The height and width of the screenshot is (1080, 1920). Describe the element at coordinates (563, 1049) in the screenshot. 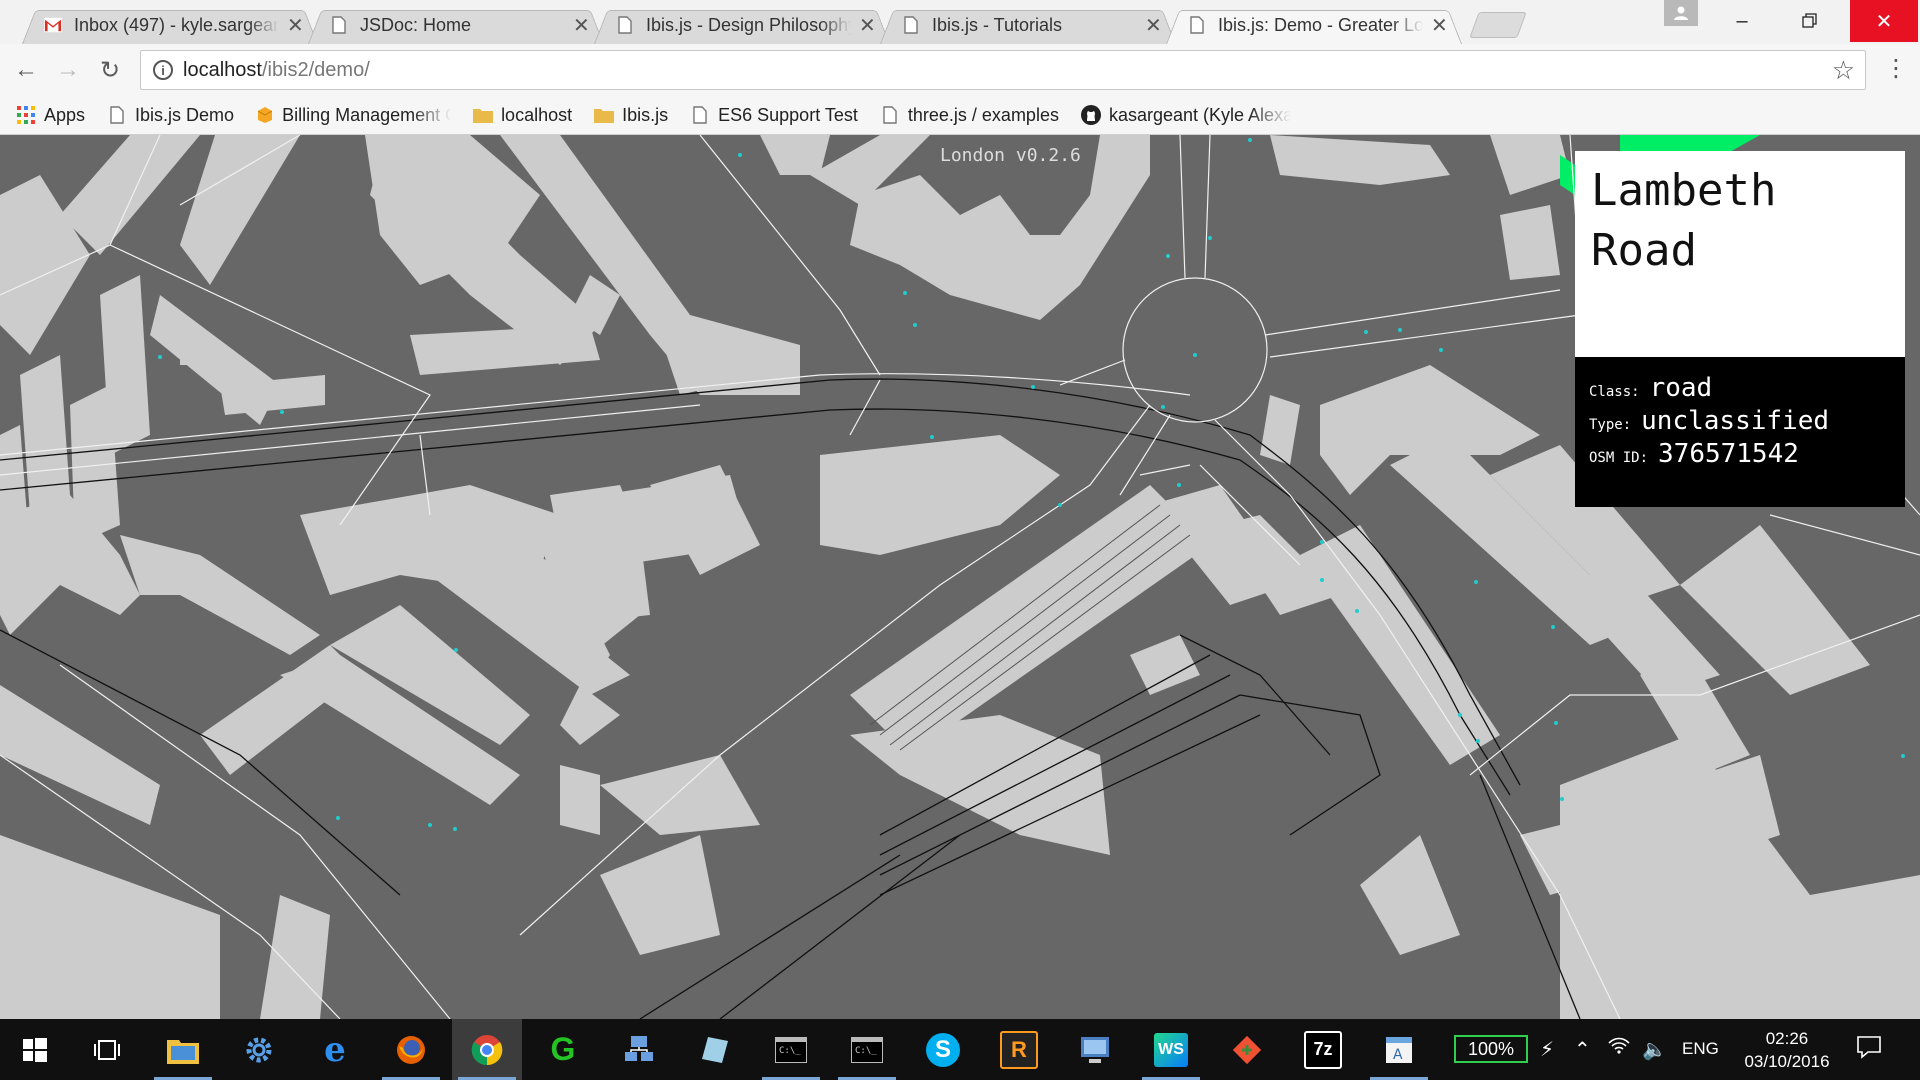

I see `green-g-app-icon: G` at that location.